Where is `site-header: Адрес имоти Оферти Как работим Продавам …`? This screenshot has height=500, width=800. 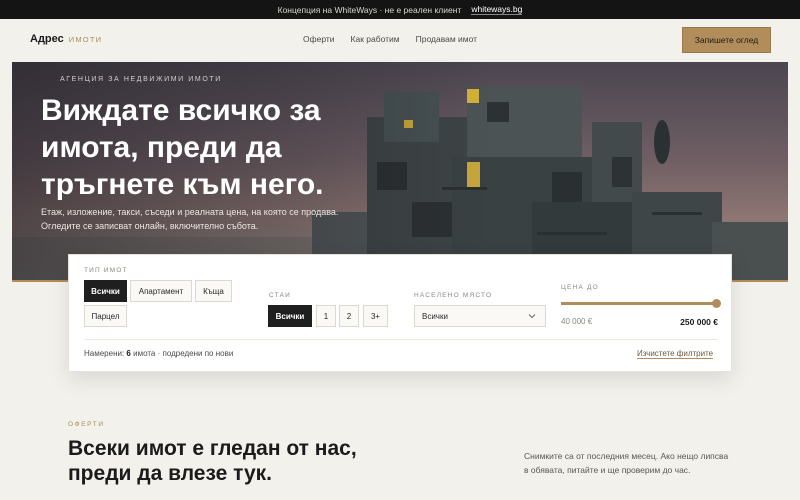
site-header: Адрес имоти Оферти Как работим Продавам … is located at coordinates (400, 40).